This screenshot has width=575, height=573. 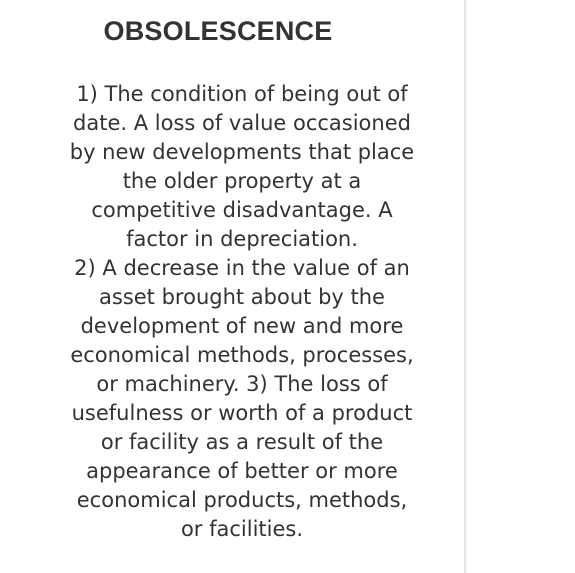 I want to click on term-title: OBSOLESCENCE, so click(x=218, y=31).